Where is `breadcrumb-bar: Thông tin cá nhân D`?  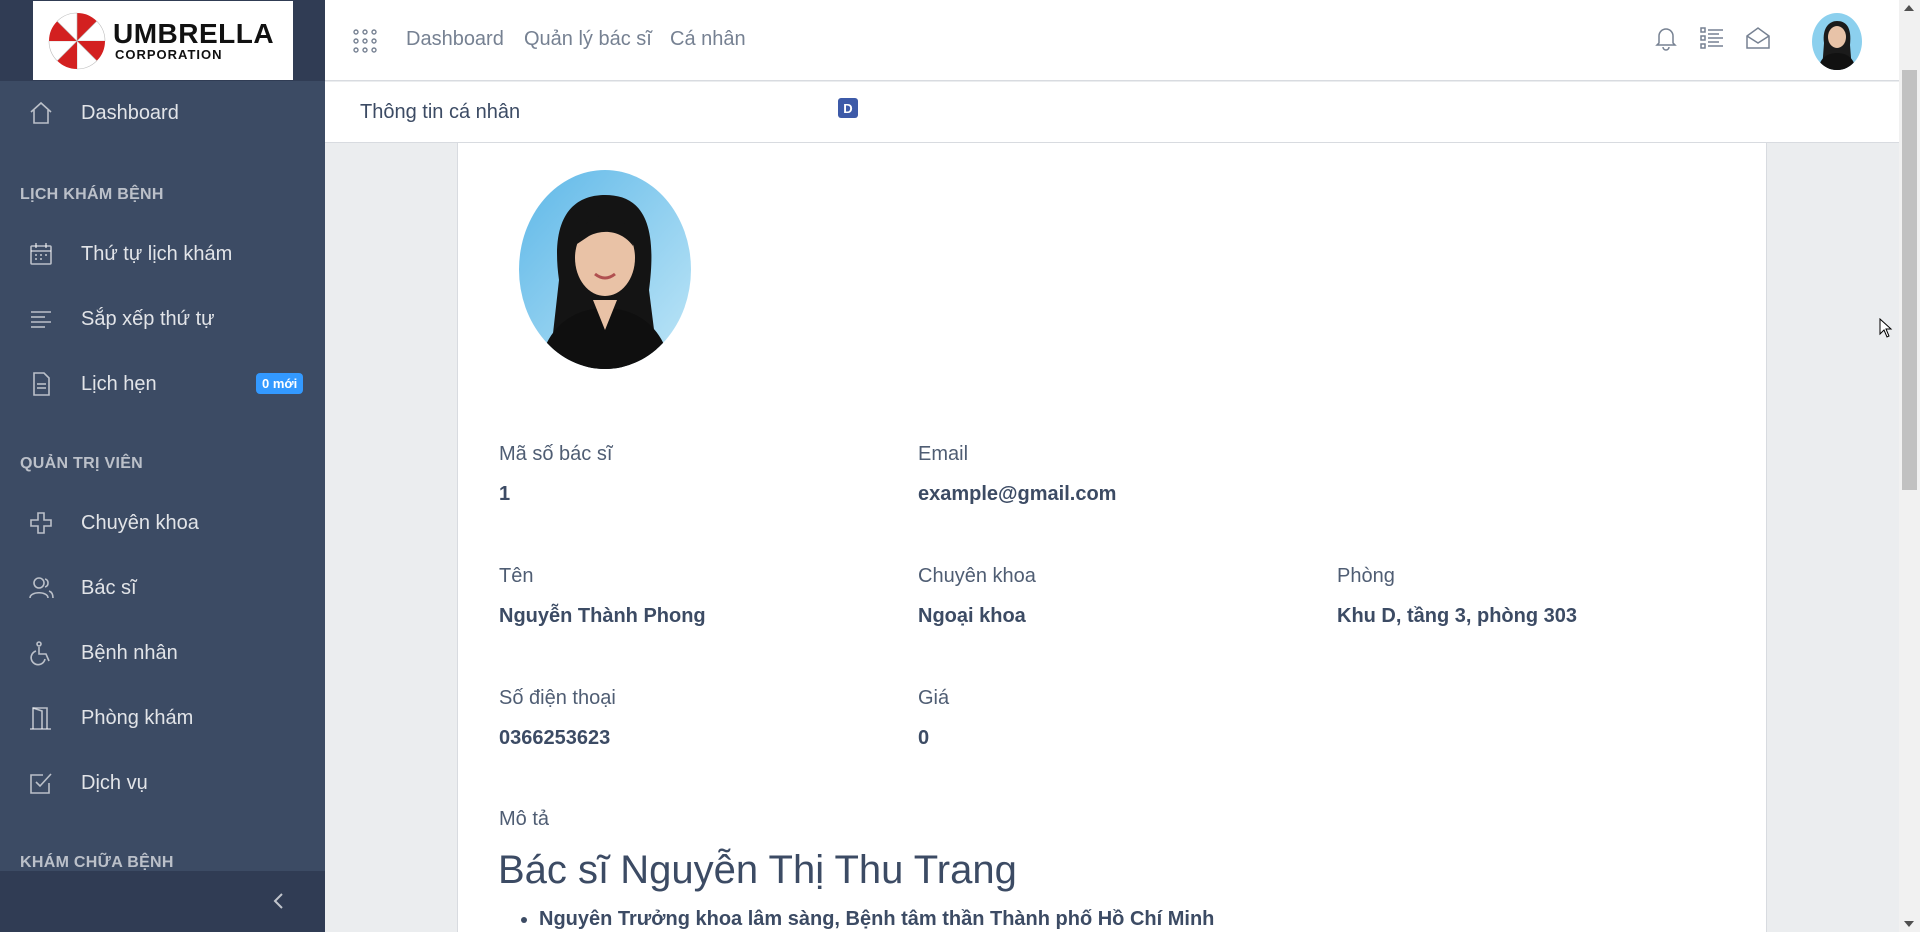 breadcrumb-bar: Thông tin cá nhân D is located at coordinates (1112, 112).